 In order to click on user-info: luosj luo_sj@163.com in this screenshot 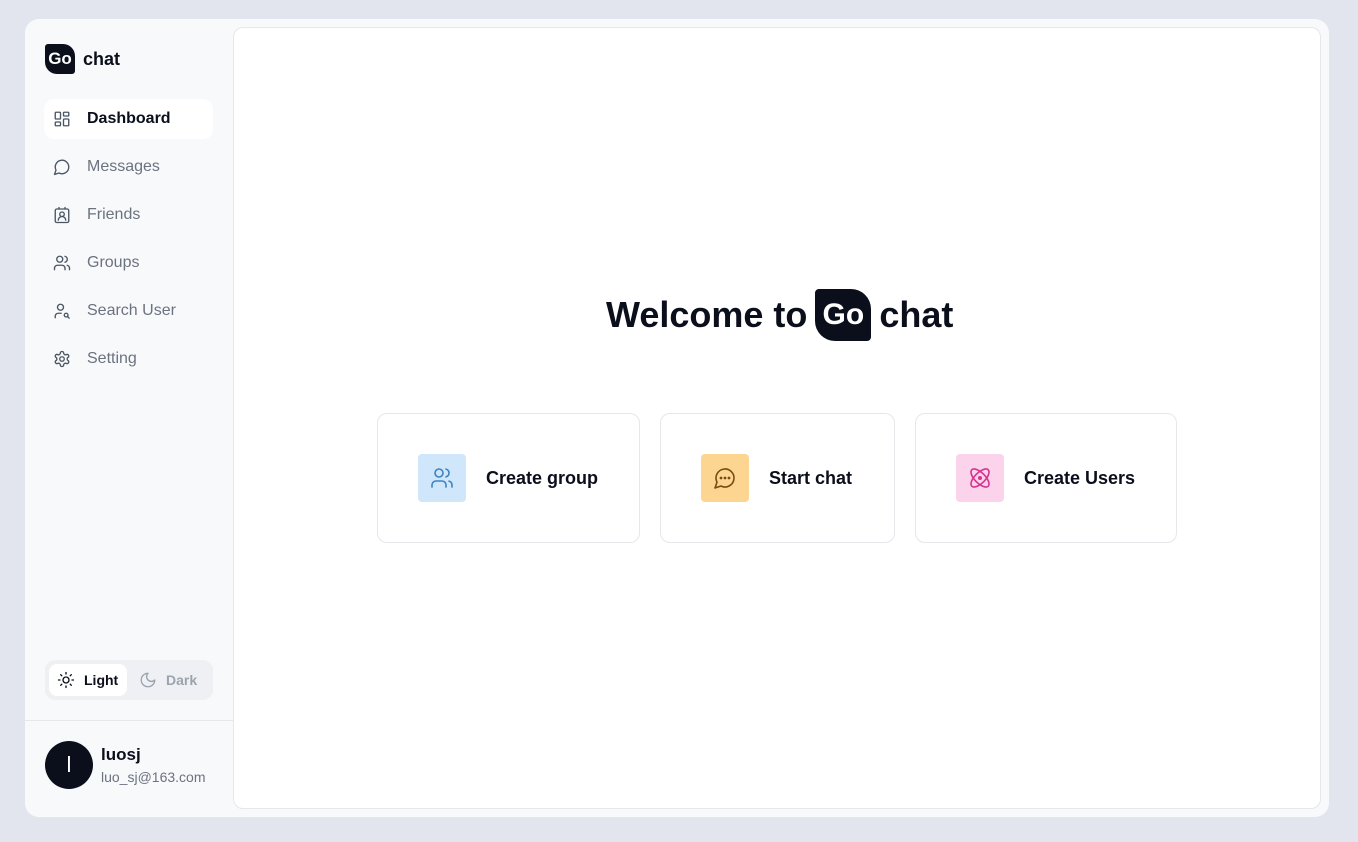, I will do `click(153, 765)`.